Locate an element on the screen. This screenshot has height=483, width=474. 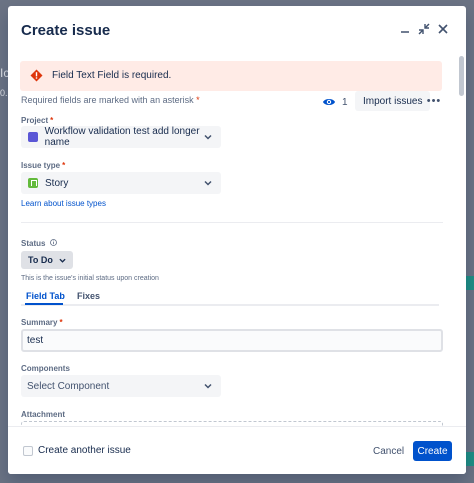
issue-type-label-text: Issue type is located at coordinates (41, 165).